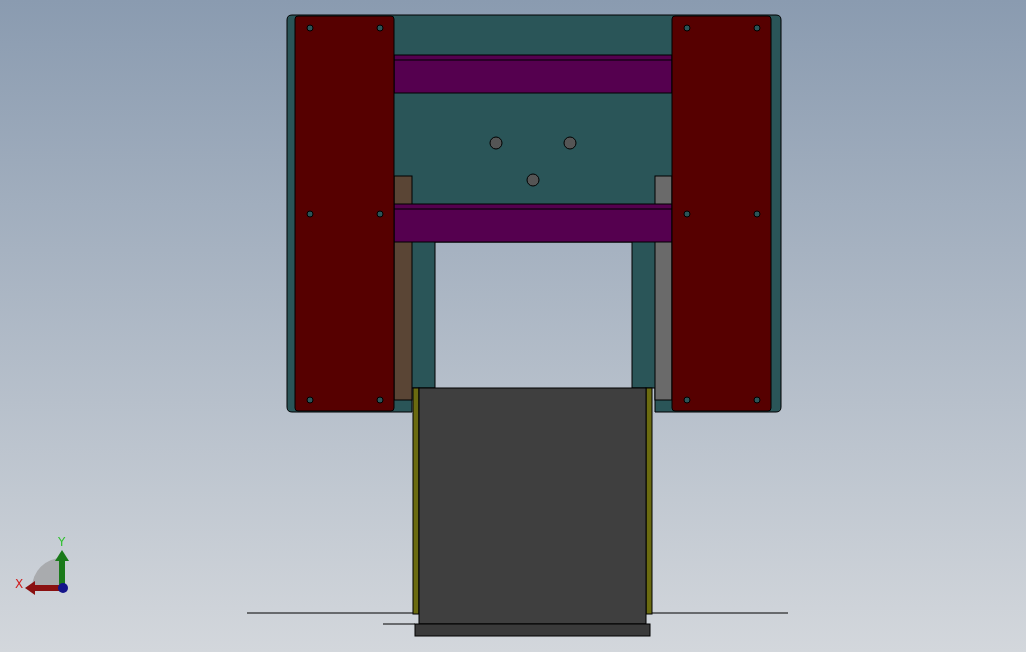 The image size is (1026, 652). I want to click on axis-label: X, so click(19, 584).